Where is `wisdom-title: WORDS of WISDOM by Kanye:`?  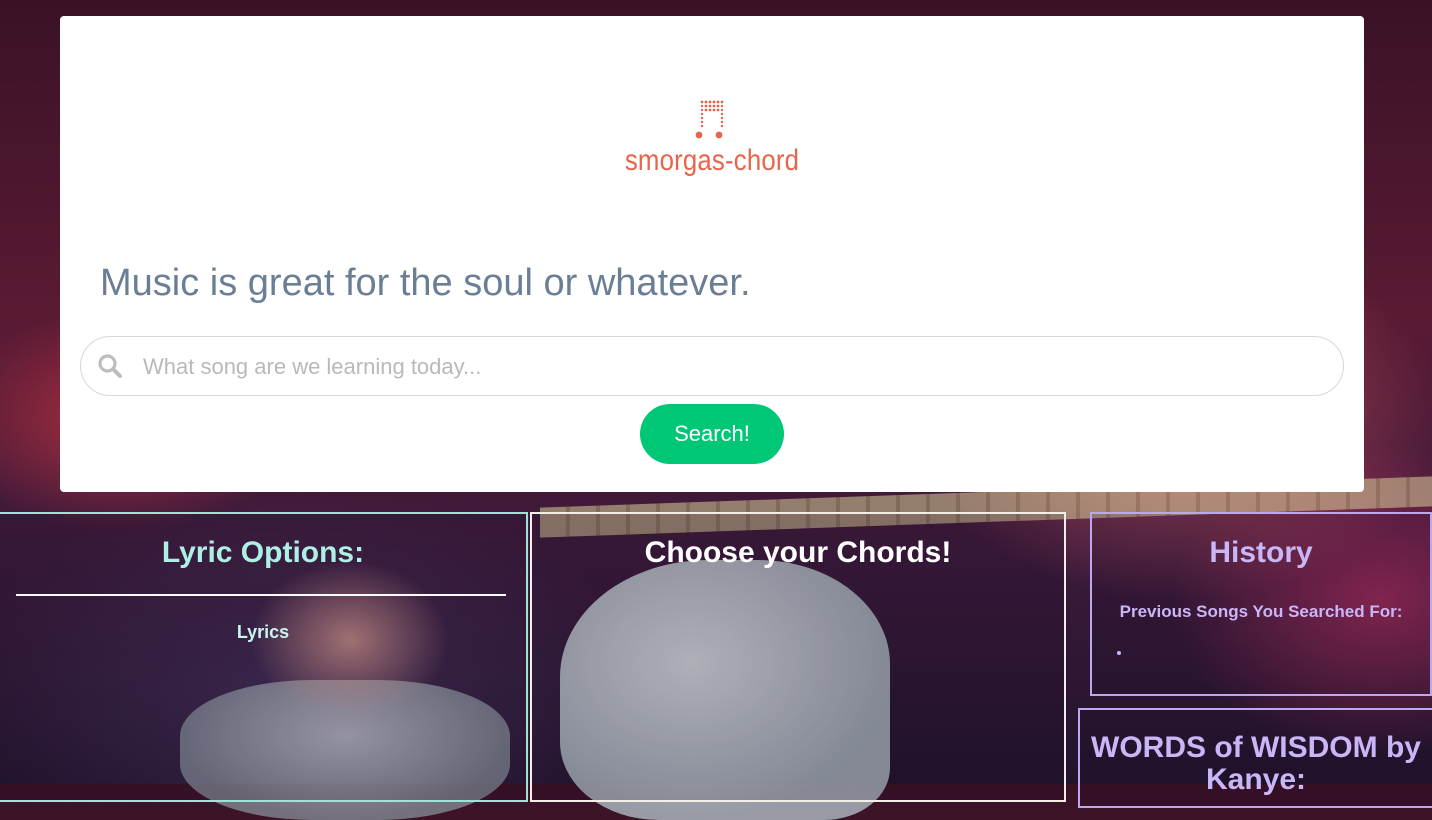 wisdom-title: WORDS of WISDOM by Kanye: is located at coordinates (1256, 763).